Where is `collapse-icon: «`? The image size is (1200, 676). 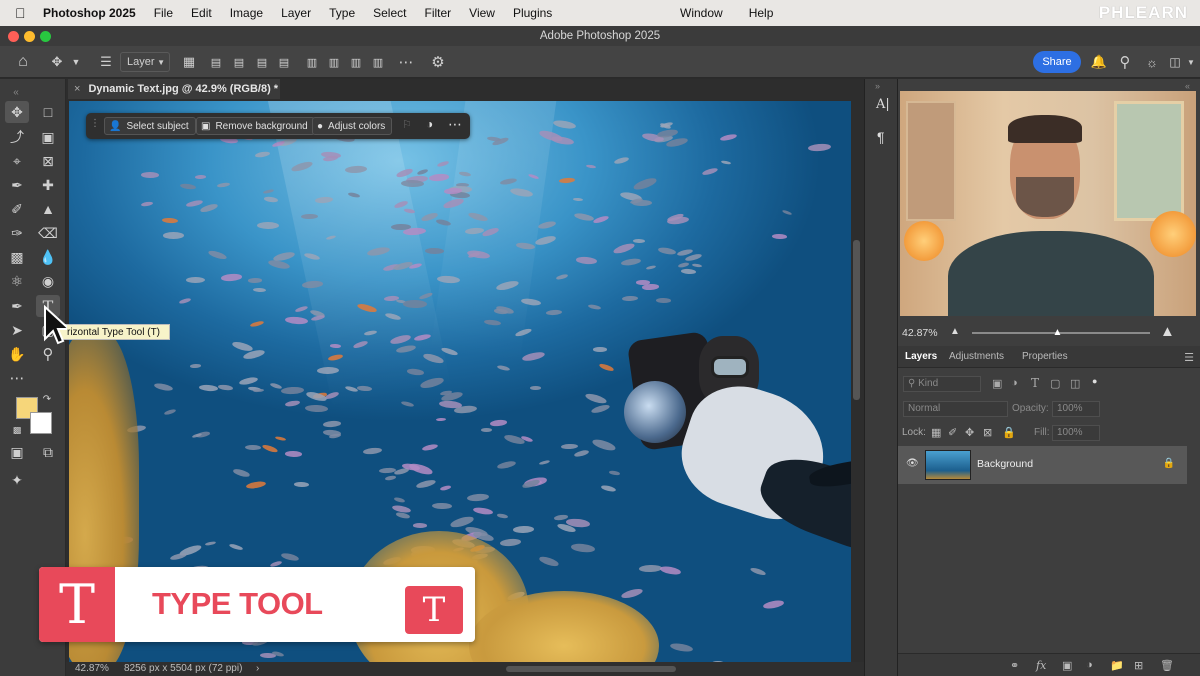 collapse-icon: « is located at coordinates (16, 92).